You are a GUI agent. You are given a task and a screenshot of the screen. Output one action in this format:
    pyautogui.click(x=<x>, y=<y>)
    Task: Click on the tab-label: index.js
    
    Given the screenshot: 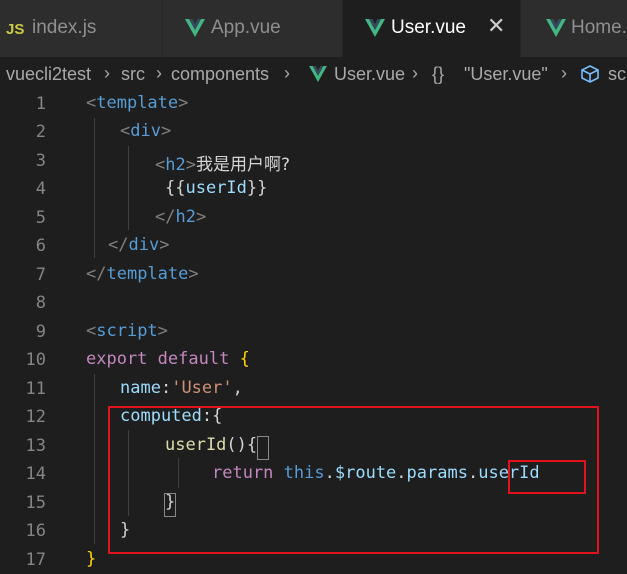 What is the action you would take?
    pyautogui.click(x=64, y=27)
    